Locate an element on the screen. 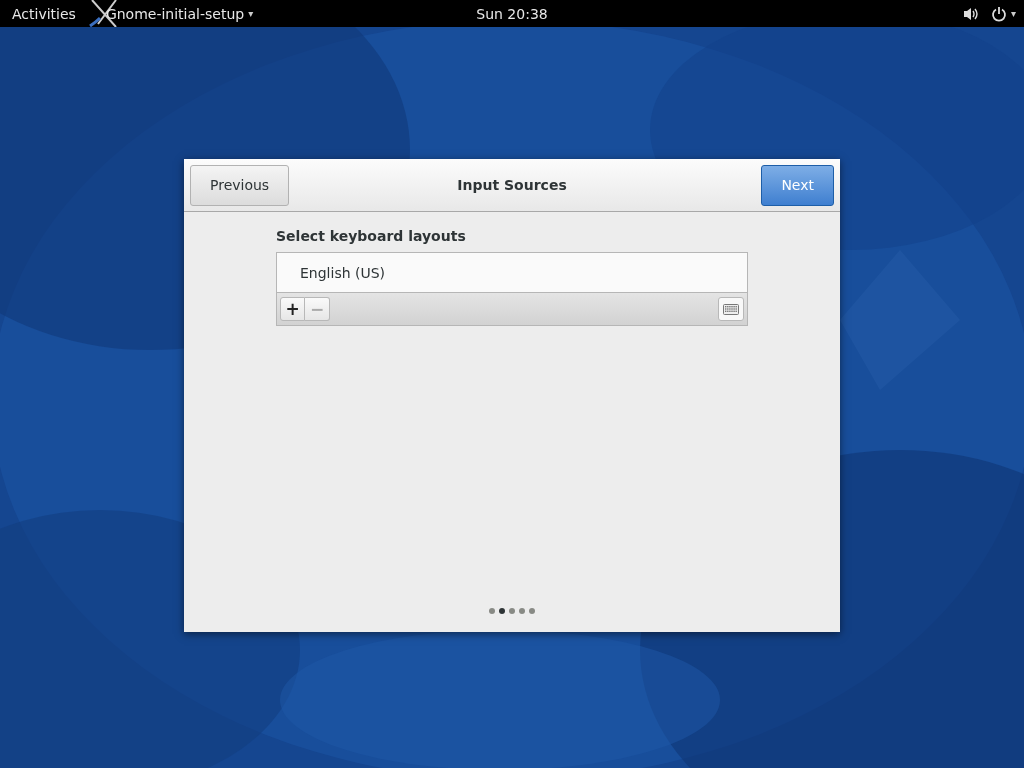 This screenshot has height=768, width=1024. app-menu: Gnome-initial-setup ▾ is located at coordinates (179, 13).